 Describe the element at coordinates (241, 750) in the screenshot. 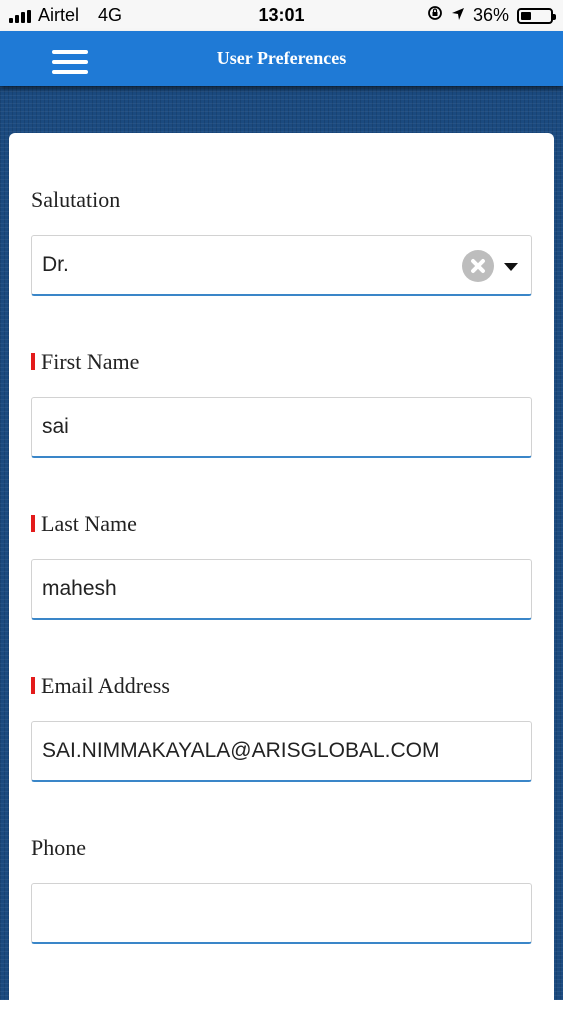

I see `email-value: SAI.NIMMAKAYALA@ARISGLOBAL.COM` at that location.